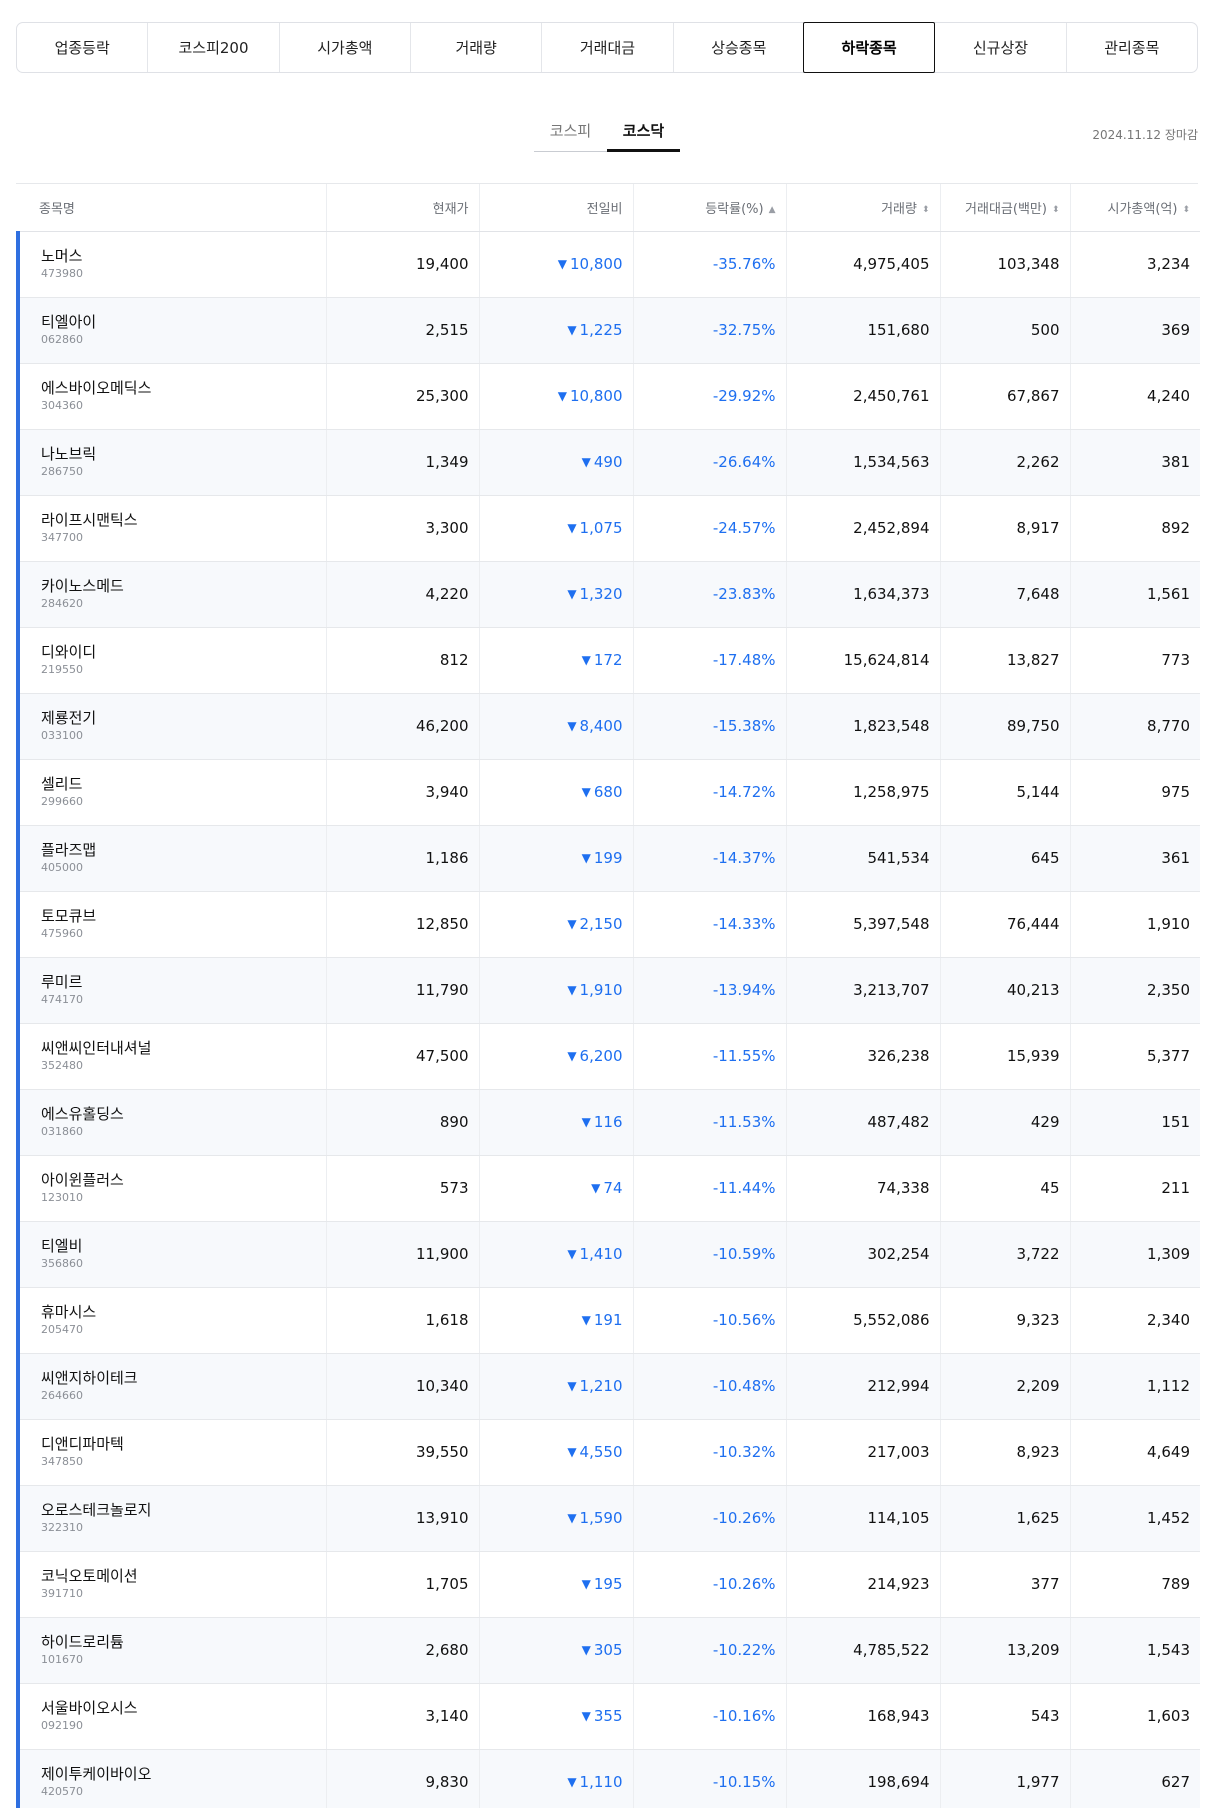 This screenshot has height=1808, width=1216. What do you see at coordinates (772, 210) in the screenshot?
I see `sort-up-icon: ▲` at bounding box center [772, 210].